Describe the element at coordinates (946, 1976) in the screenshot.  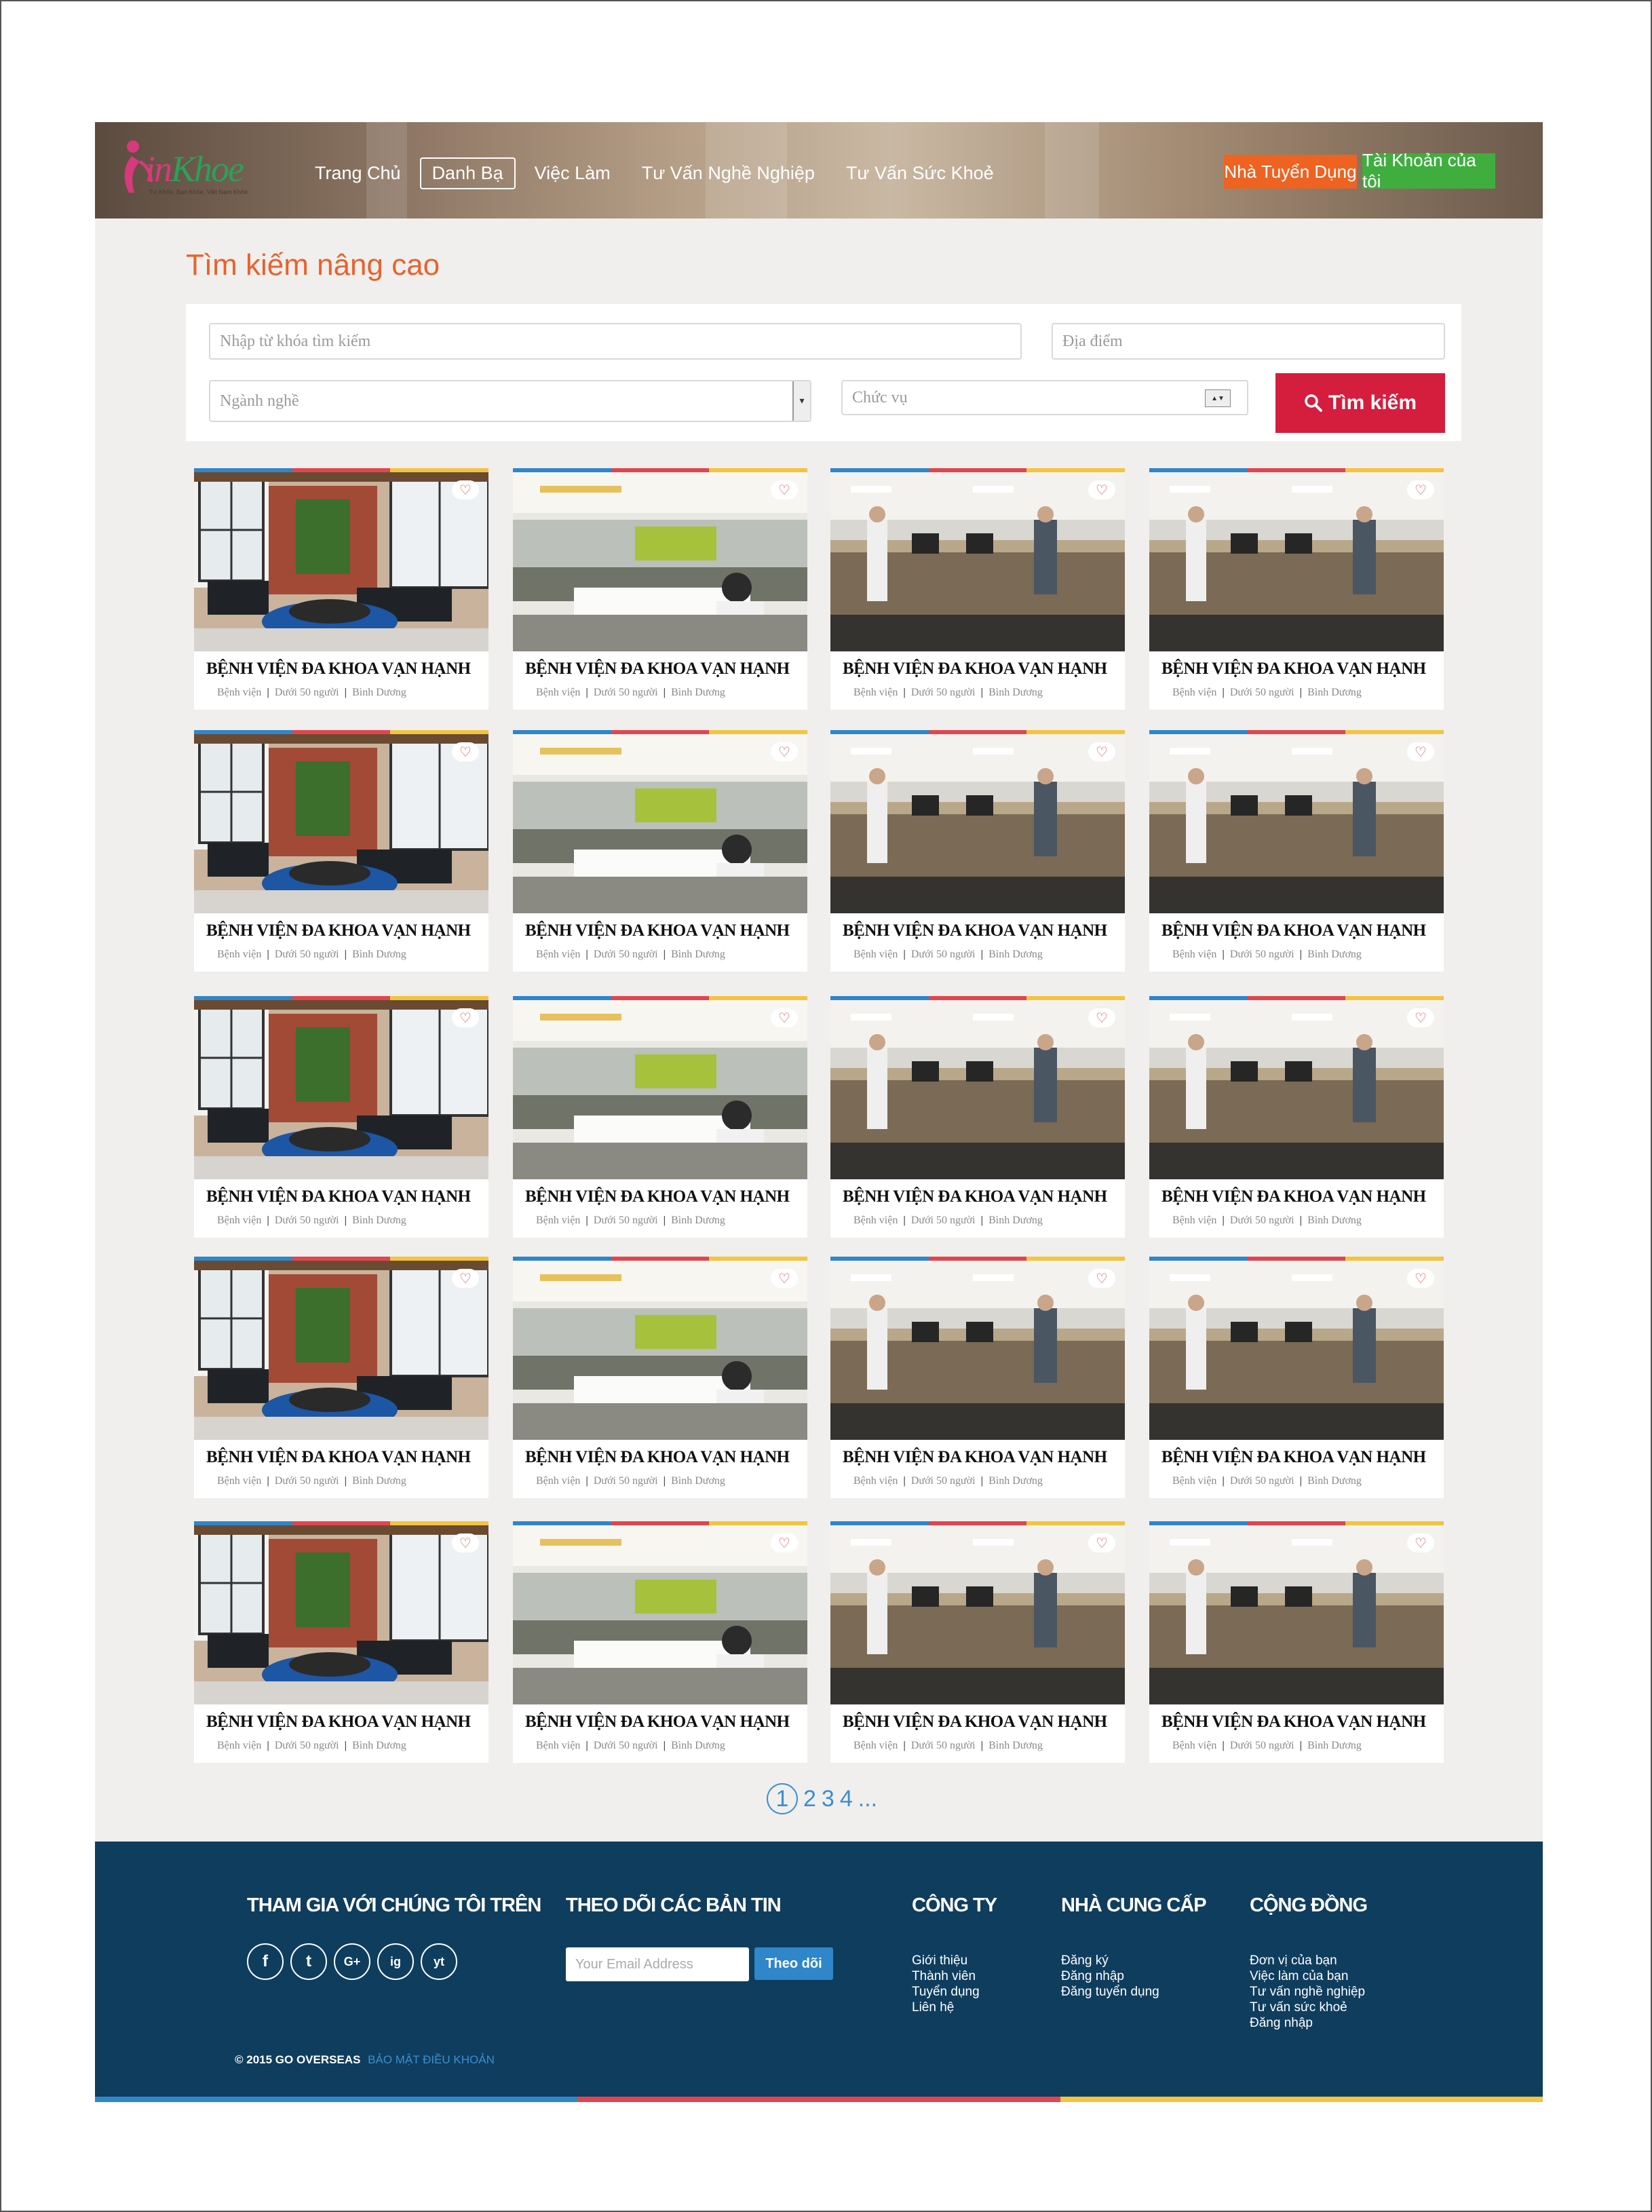
I see `footer-link: Thành viên` at that location.